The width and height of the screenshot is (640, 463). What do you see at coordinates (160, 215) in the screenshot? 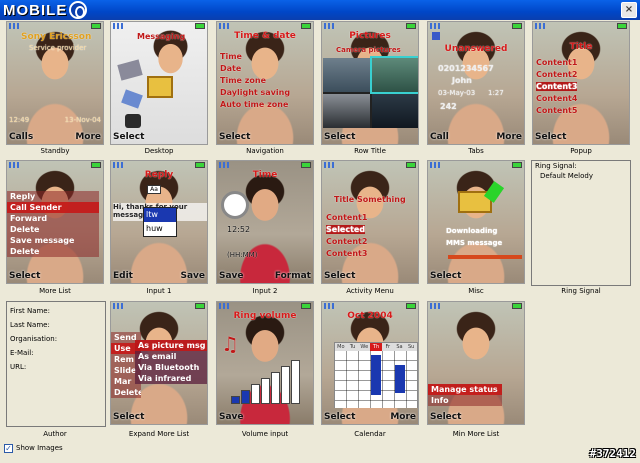
I see `suggestion-selected: ltw` at bounding box center [160, 215].